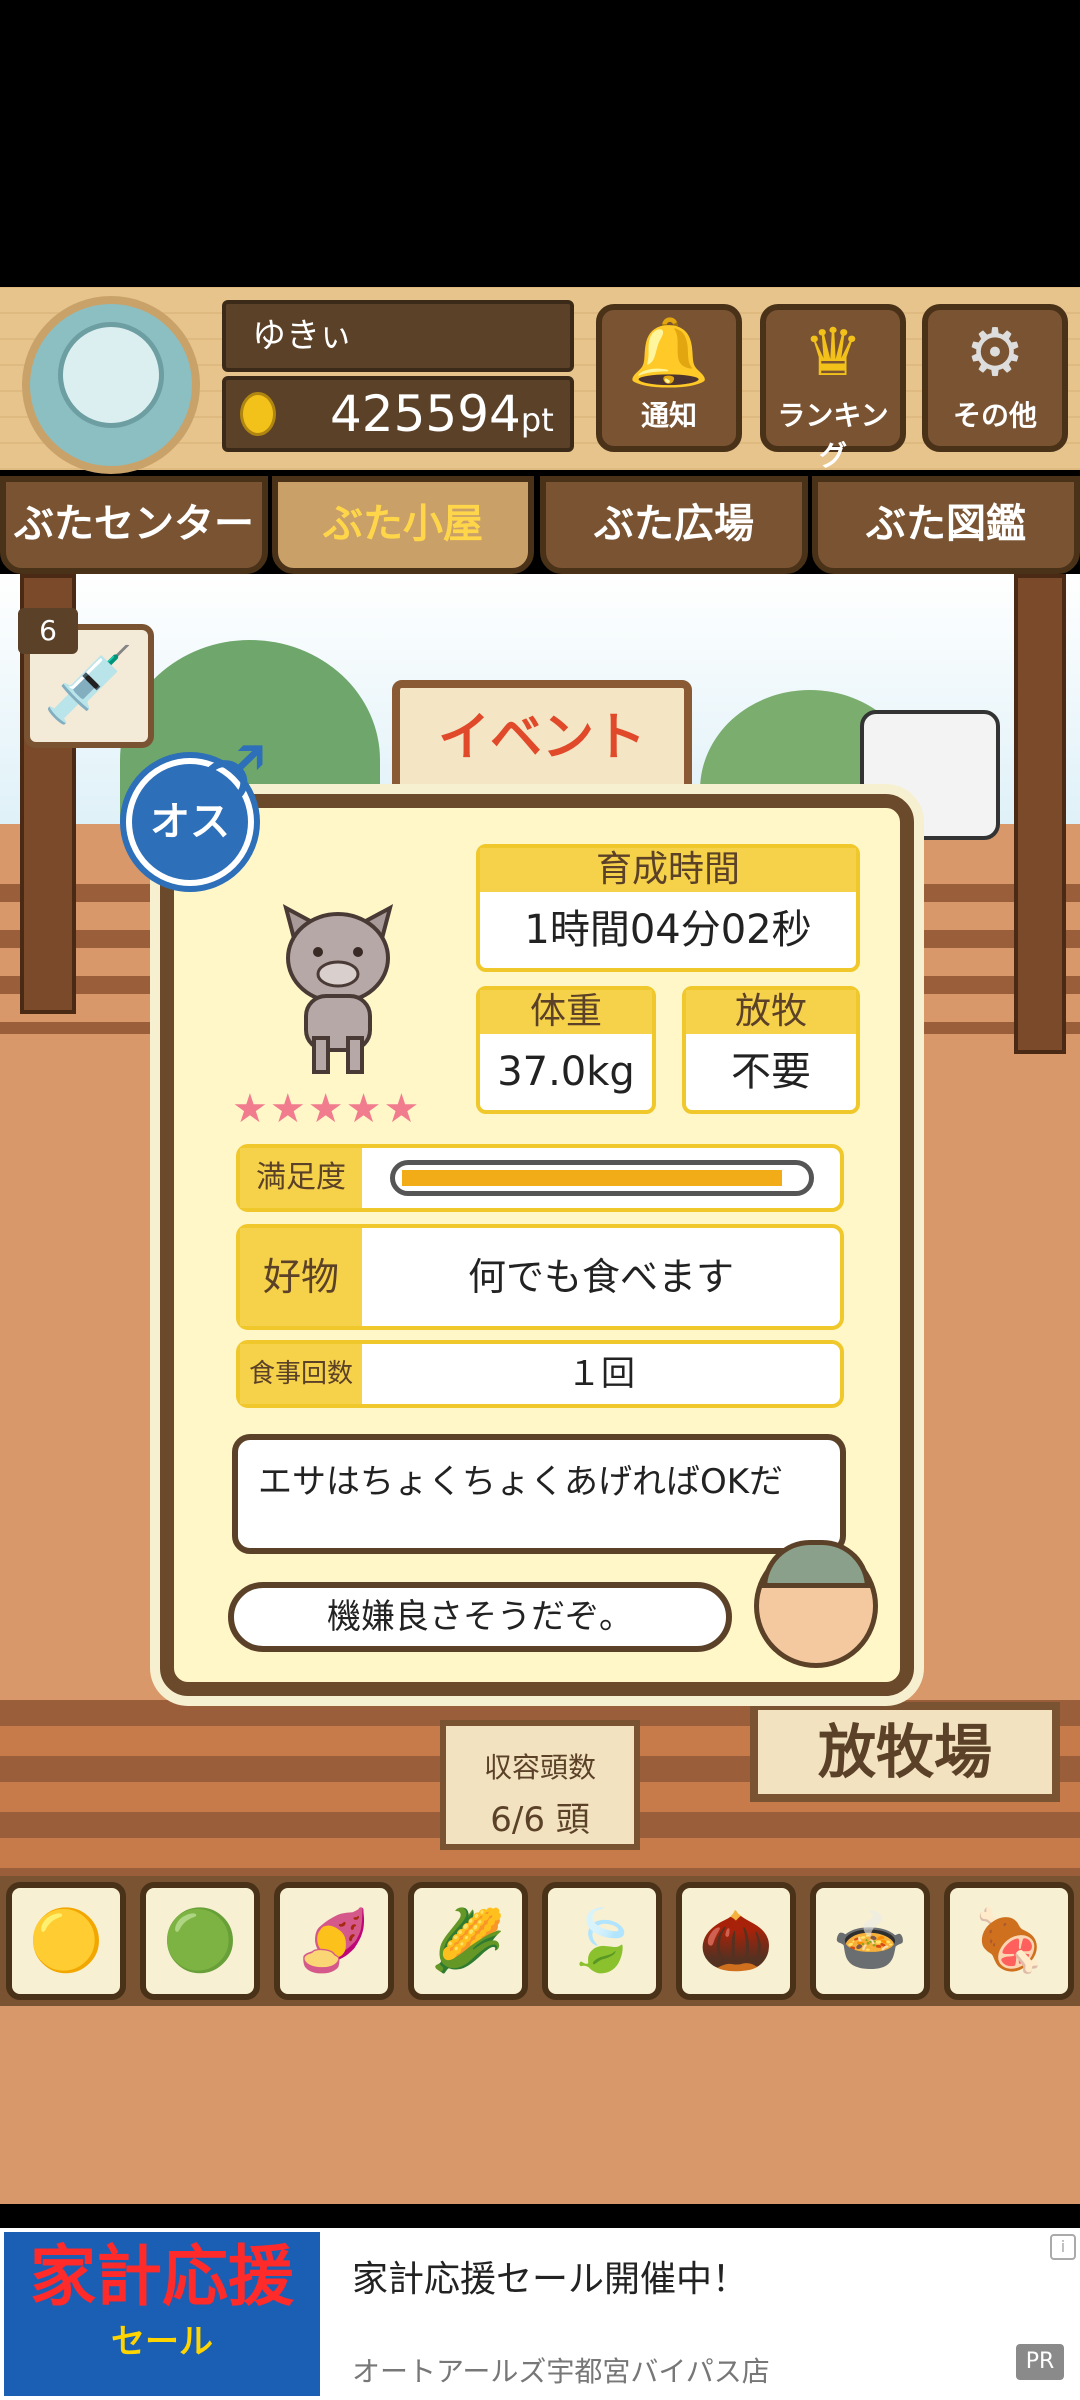  I want to click on weight-field: 体重 37.0kg, so click(566, 1050).